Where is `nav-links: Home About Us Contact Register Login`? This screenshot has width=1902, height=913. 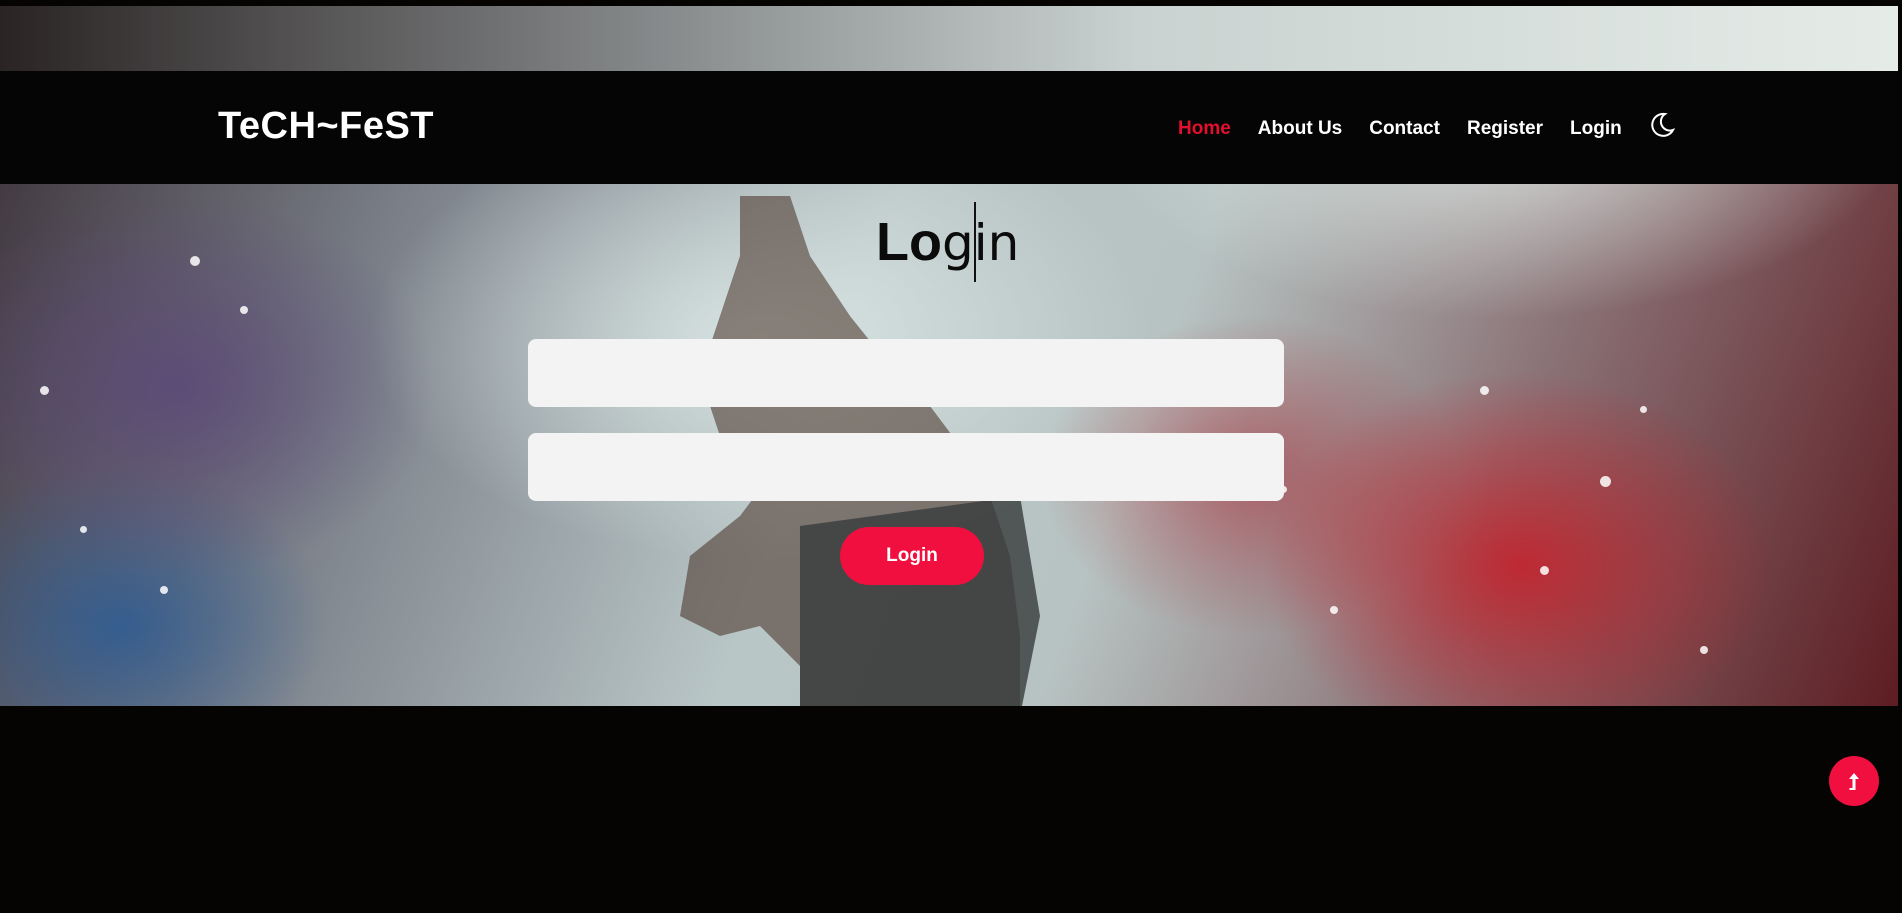 nav-links: Home About Us Contact Register Login is located at coordinates (1413, 129).